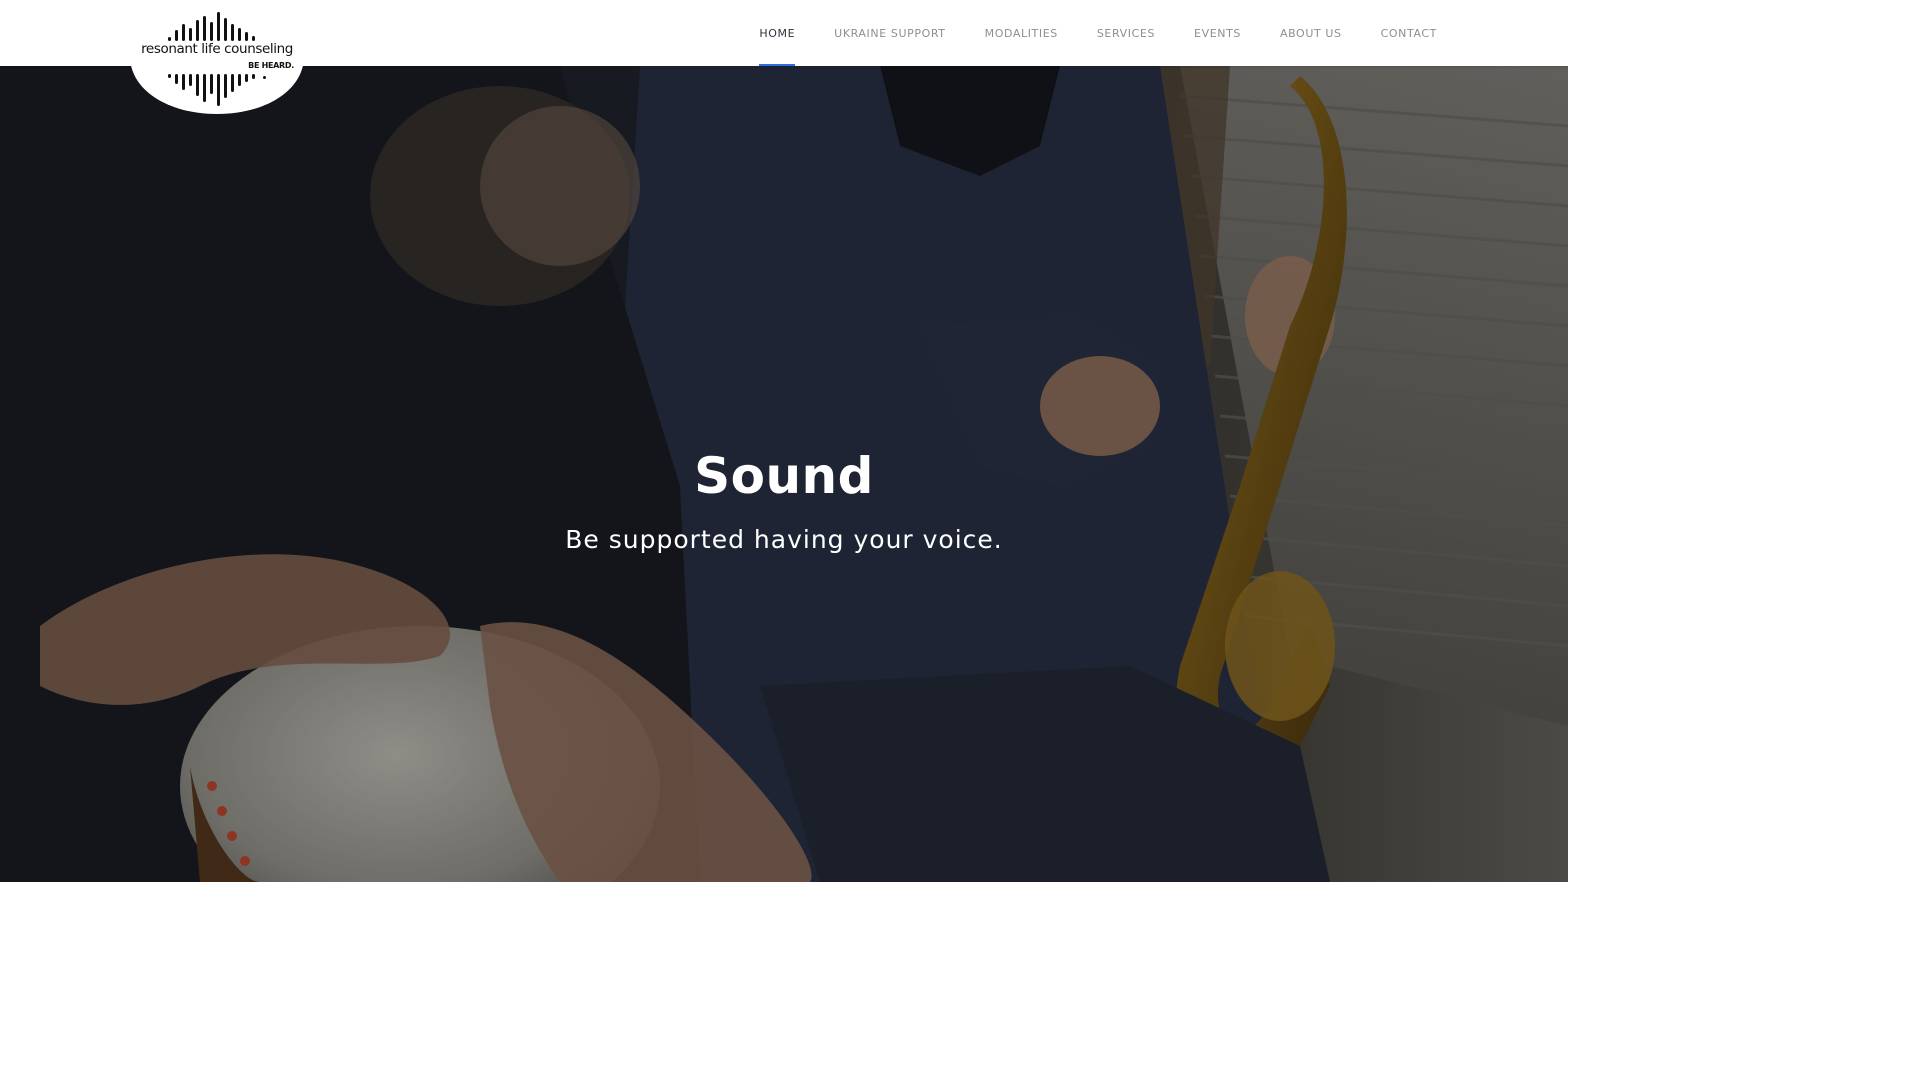 The width and height of the screenshot is (1920, 1080). I want to click on nav-item-ukraine-support: UKRAINE SUPPORT, so click(889, 33).